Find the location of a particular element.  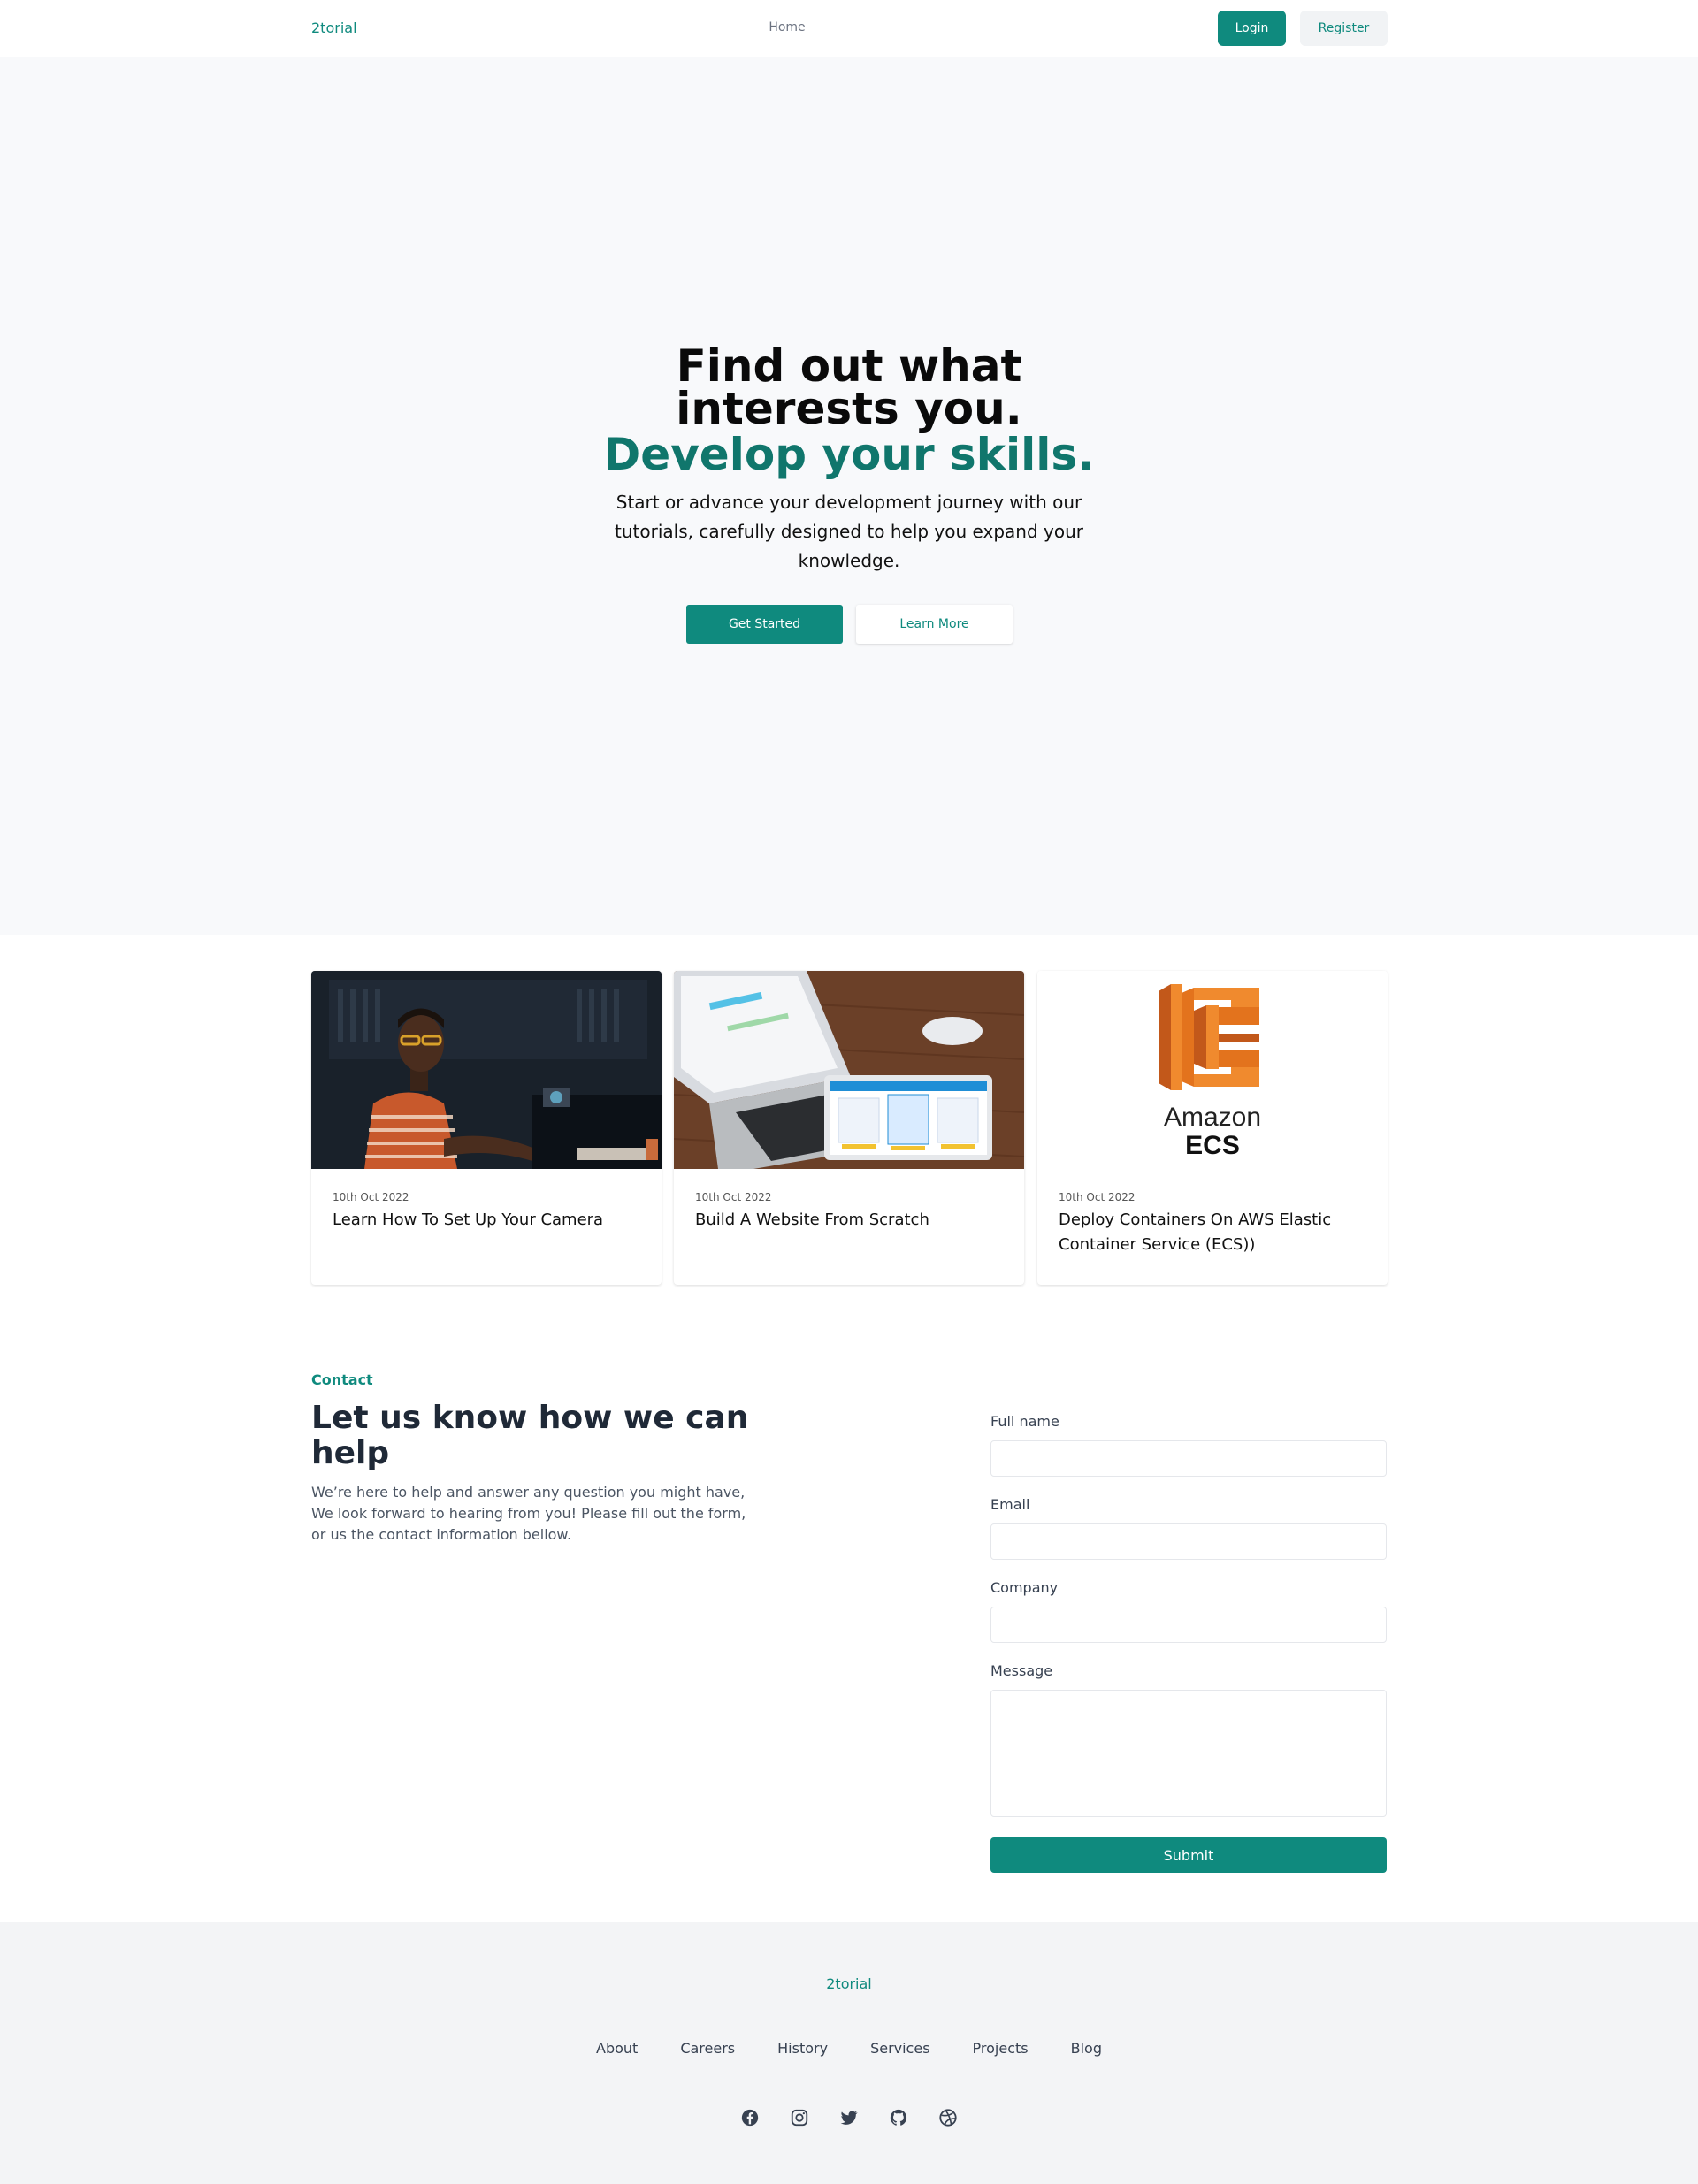

top-navbar: 2torial Home Login Register is located at coordinates (849, 28).